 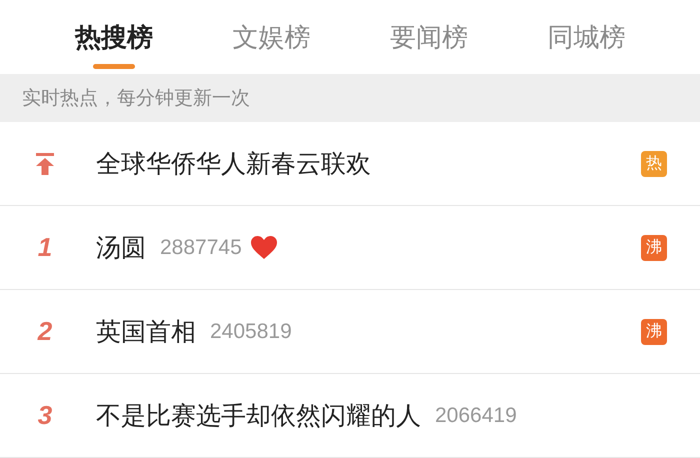 I want to click on topic-title: 不是比赛选手却依然闪耀的人, so click(x=258, y=415).